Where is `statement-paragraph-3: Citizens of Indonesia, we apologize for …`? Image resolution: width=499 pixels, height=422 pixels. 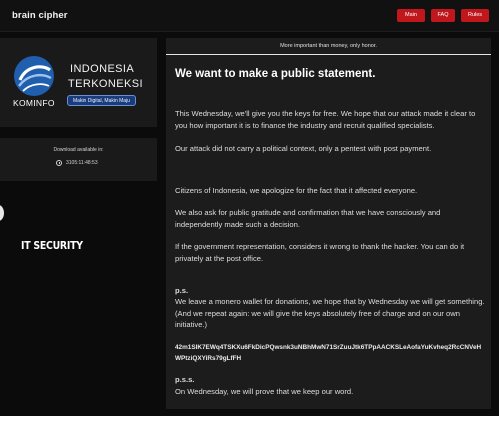
statement-paragraph-3: Citizens of Indonesia, we apologize for … is located at coordinates (296, 190).